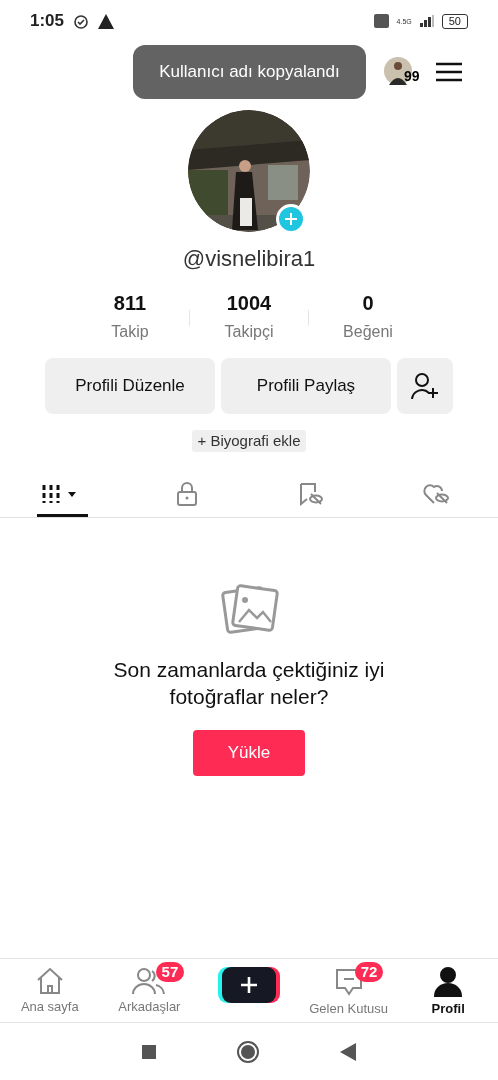  Describe the element at coordinates (348, 1051) in the screenshot. I see `back-icon` at that location.